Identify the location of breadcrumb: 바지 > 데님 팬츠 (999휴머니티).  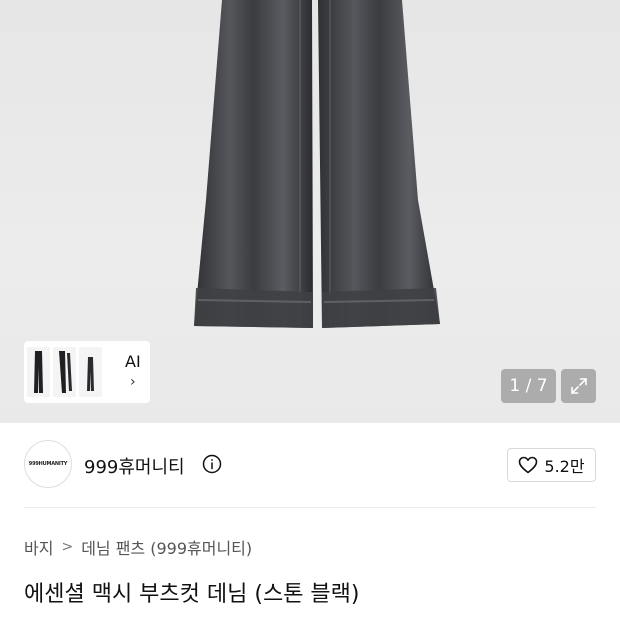
(138, 547).